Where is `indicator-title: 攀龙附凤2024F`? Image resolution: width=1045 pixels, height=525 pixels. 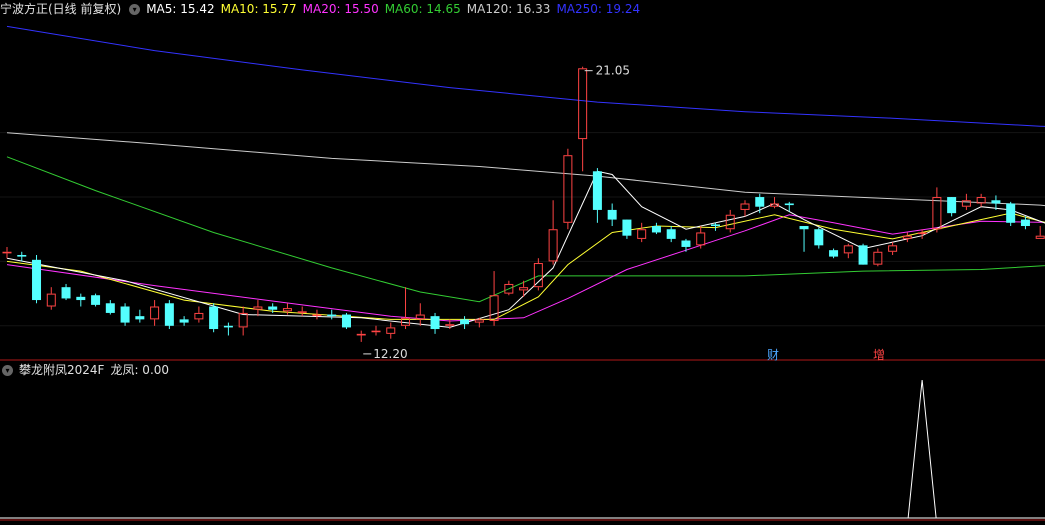 indicator-title: 攀龙附凤2024F is located at coordinates (62, 370).